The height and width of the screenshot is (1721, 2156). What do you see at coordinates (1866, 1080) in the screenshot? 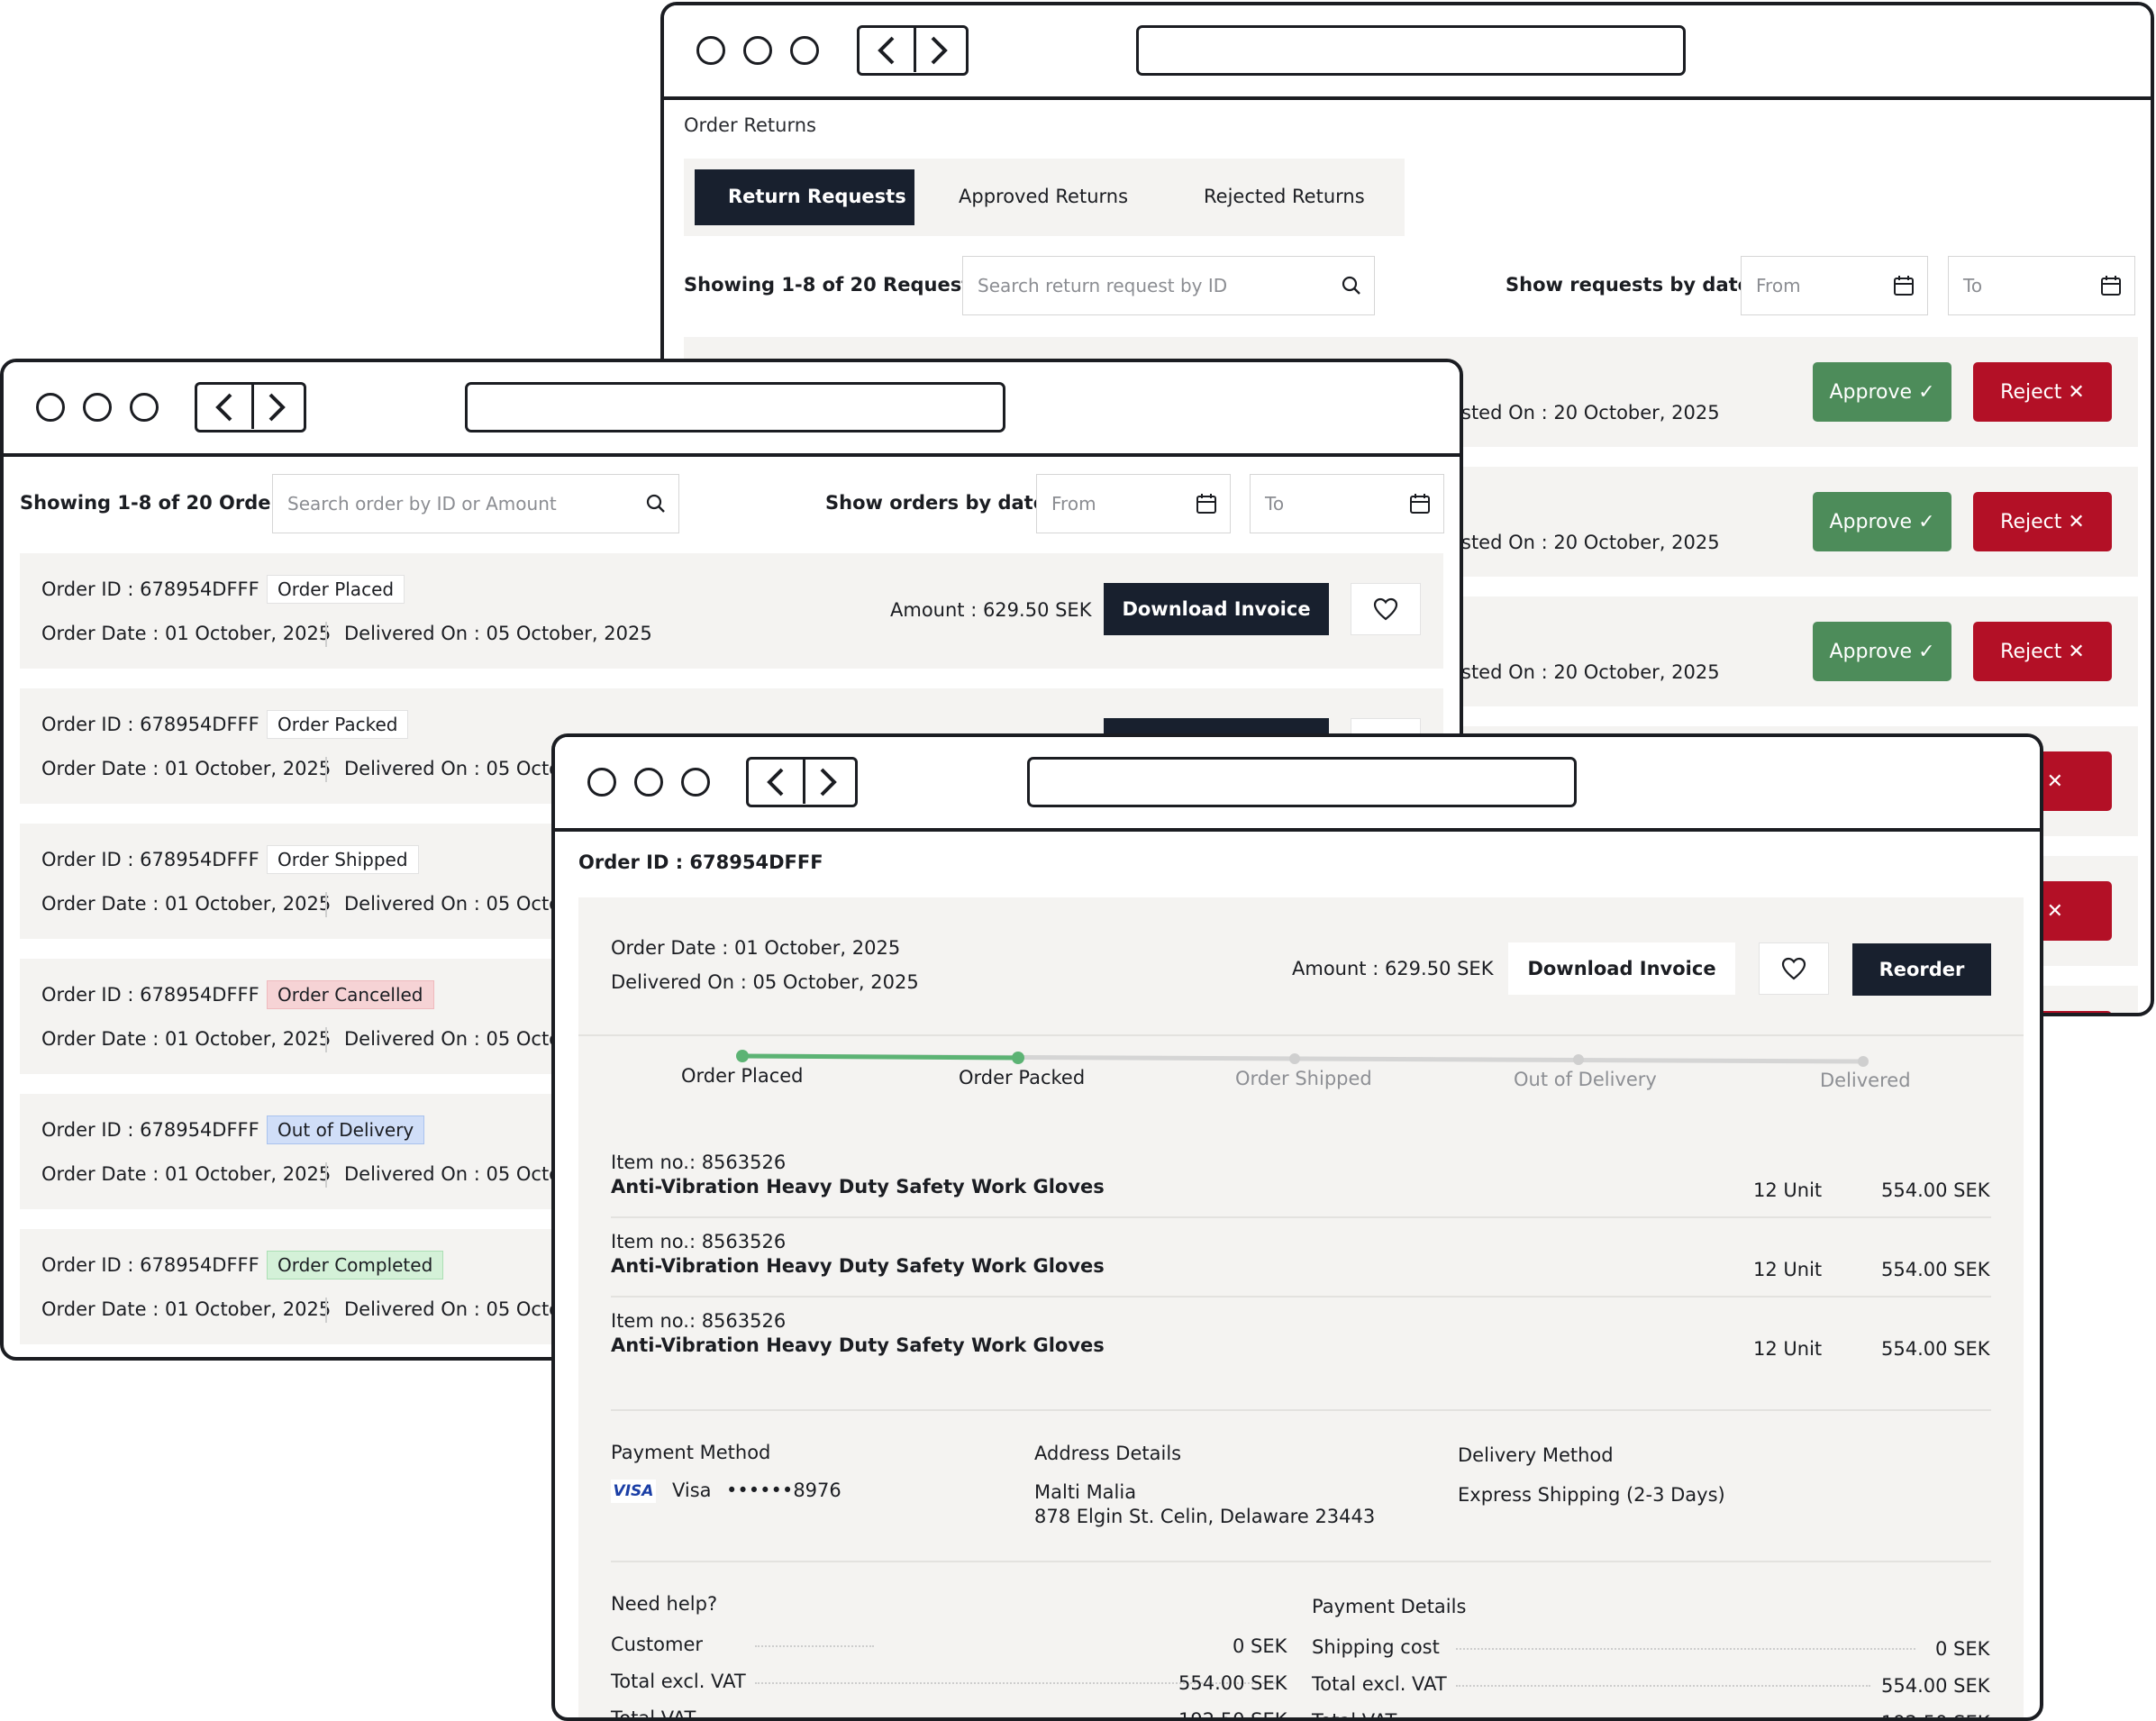
I see `progress-step-label: Delivered` at bounding box center [1866, 1080].